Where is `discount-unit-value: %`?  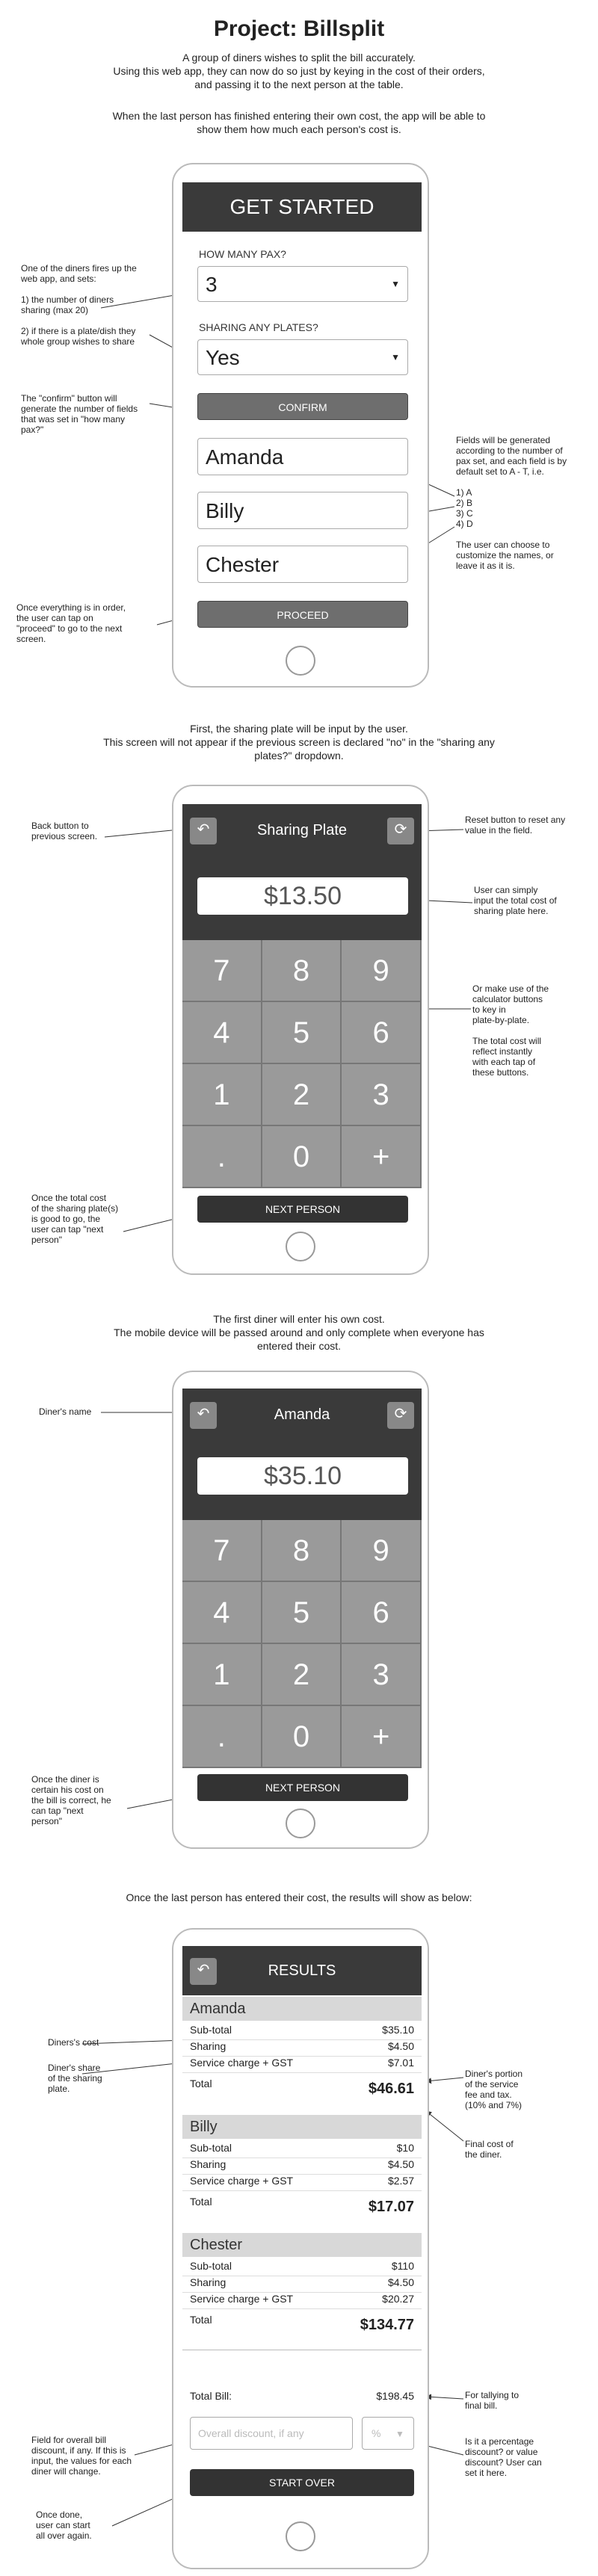 discount-unit-value: % is located at coordinates (376, 2433).